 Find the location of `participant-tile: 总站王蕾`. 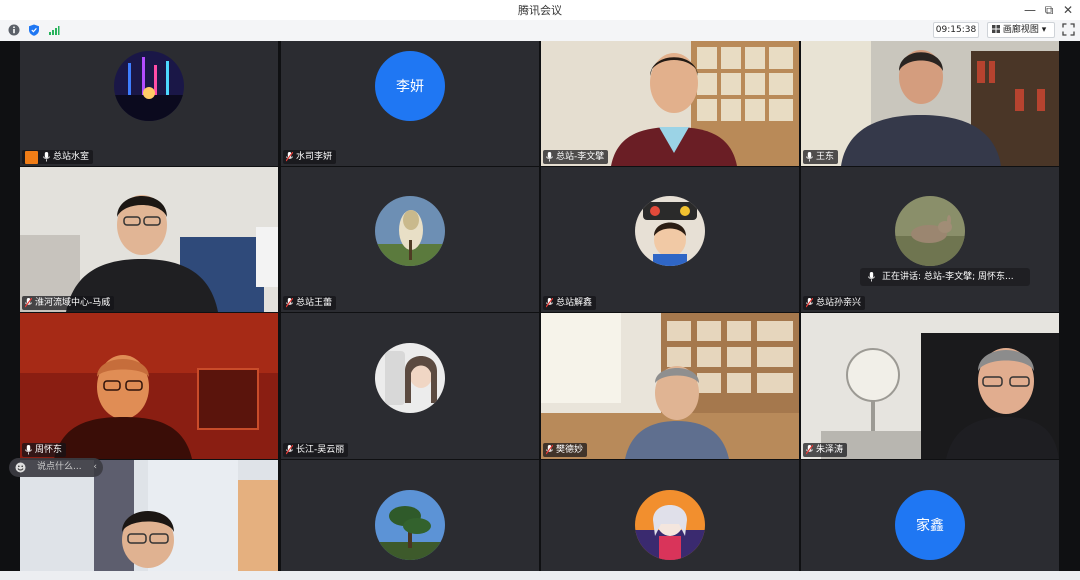

participant-tile: 总站王蕾 is located at coordinates (410, 239).